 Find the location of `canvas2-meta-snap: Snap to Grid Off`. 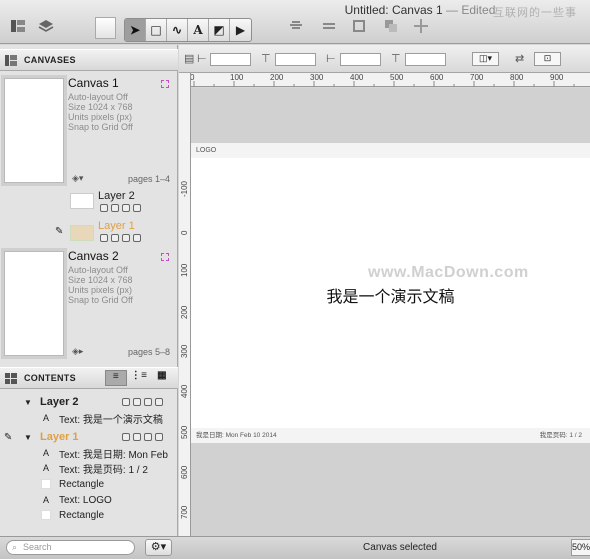

canvas2-meta-snap: Snap to Grid Off is located at coordinates (100, 300).